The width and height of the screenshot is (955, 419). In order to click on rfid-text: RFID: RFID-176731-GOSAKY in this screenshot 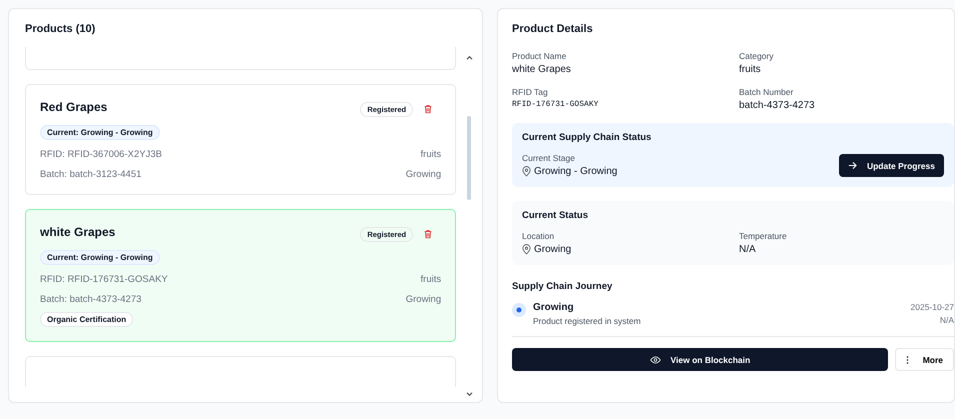, I will do `click(104, 279)`.